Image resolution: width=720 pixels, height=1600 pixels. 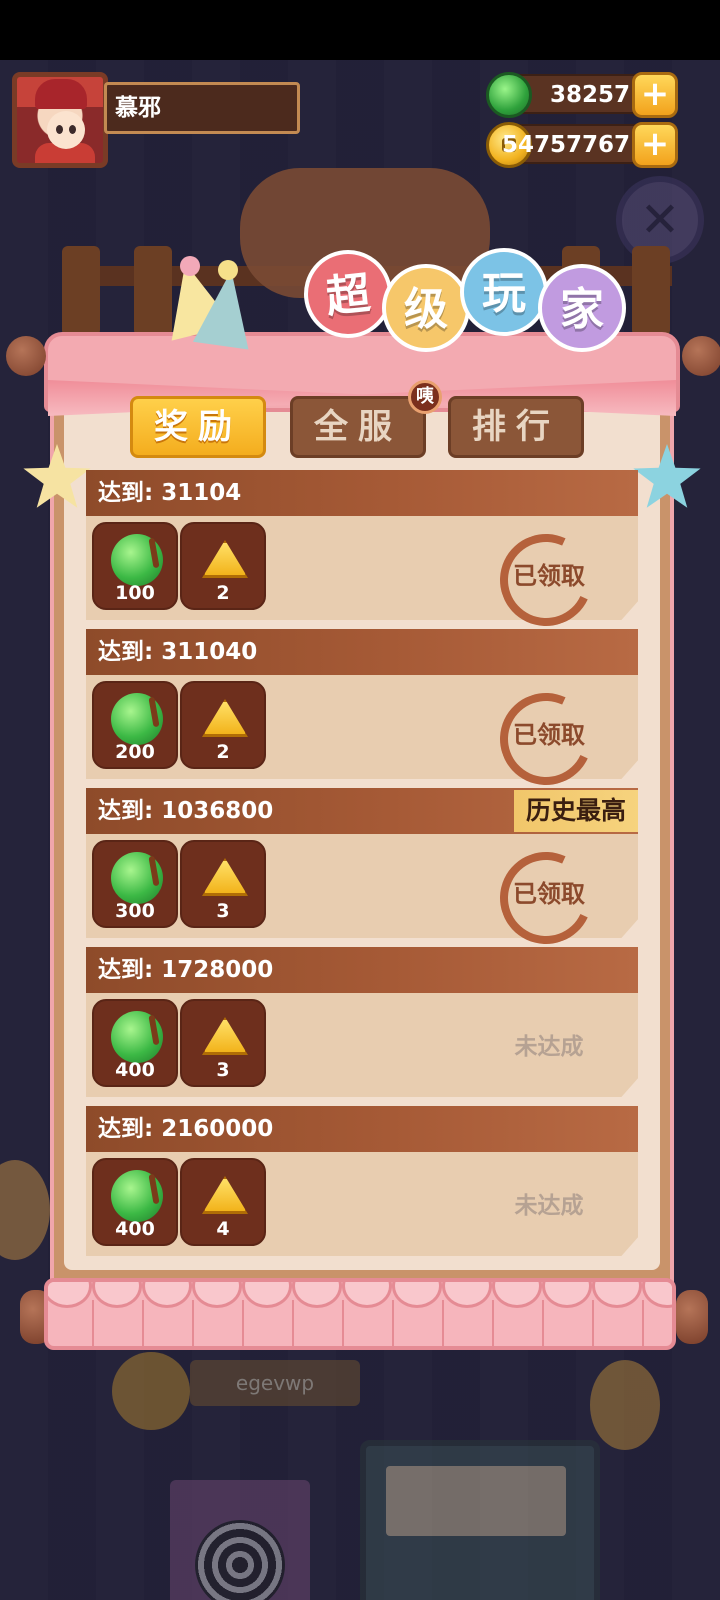 What do you see at coordinates (135, 593) in the screenshot?
I see `apple-count: 100` at bounding box center [135, 593].